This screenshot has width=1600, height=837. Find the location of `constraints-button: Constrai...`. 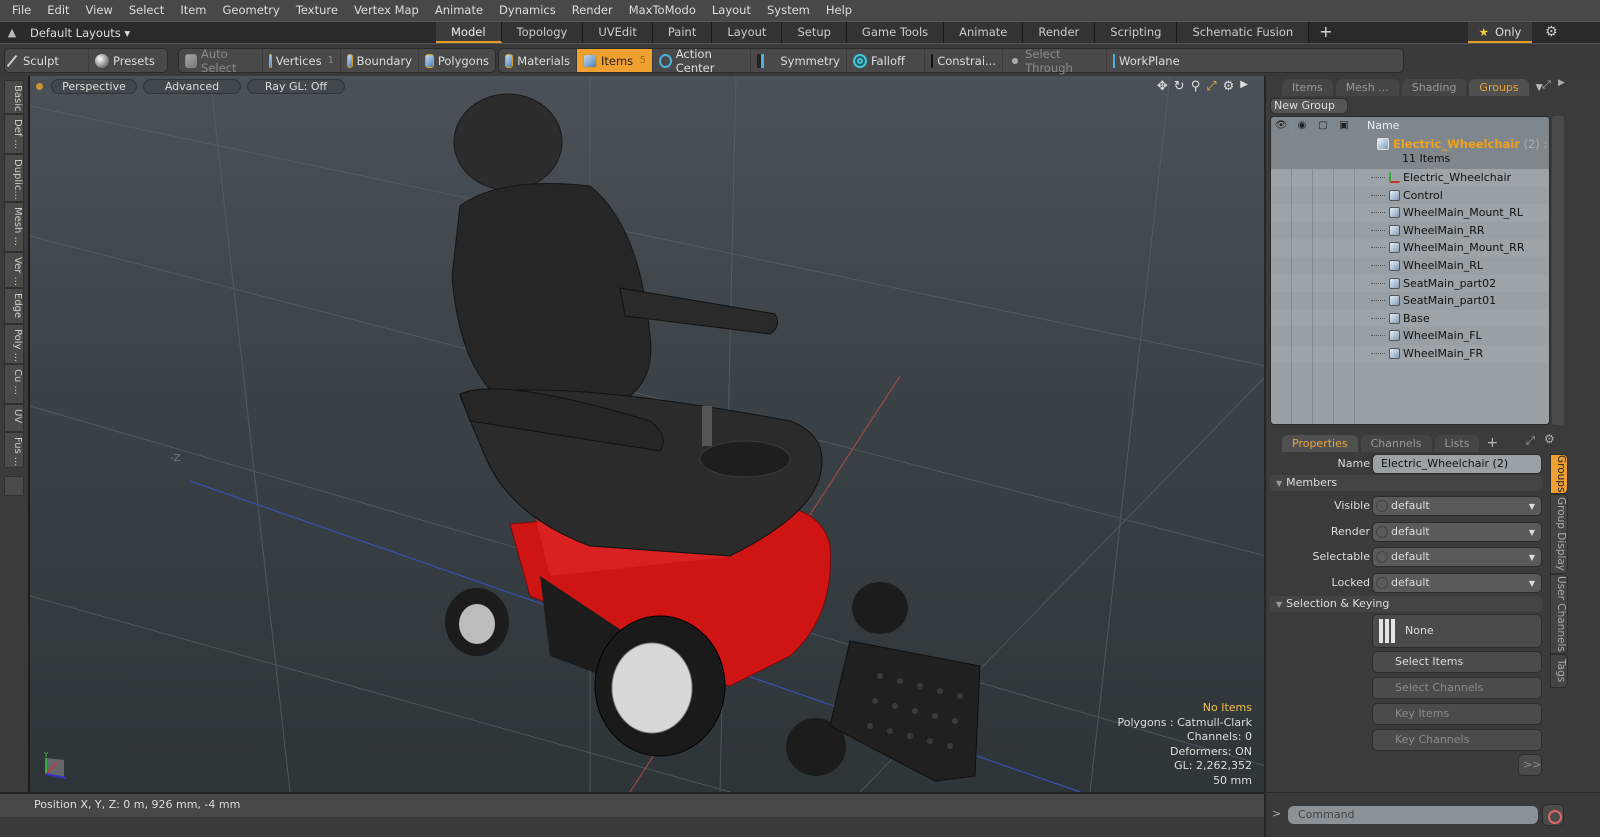

constraints-button: Constrai... is located at coordinates (964, 60).